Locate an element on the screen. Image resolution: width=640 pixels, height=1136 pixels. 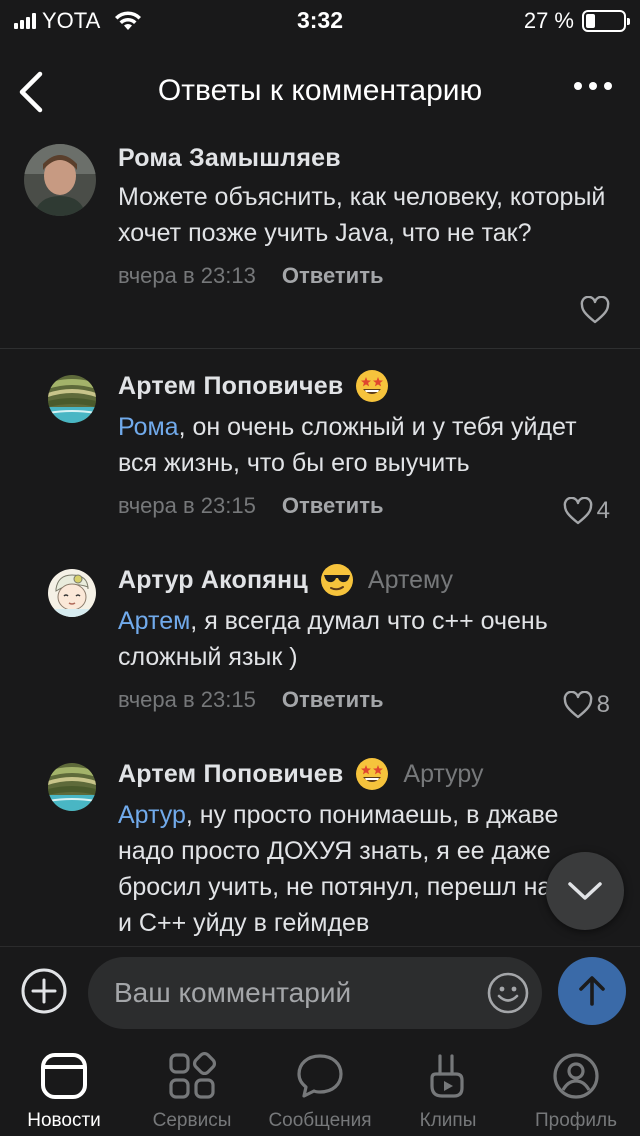
battery-percent: 27 % is located at coordinates (548, 20).